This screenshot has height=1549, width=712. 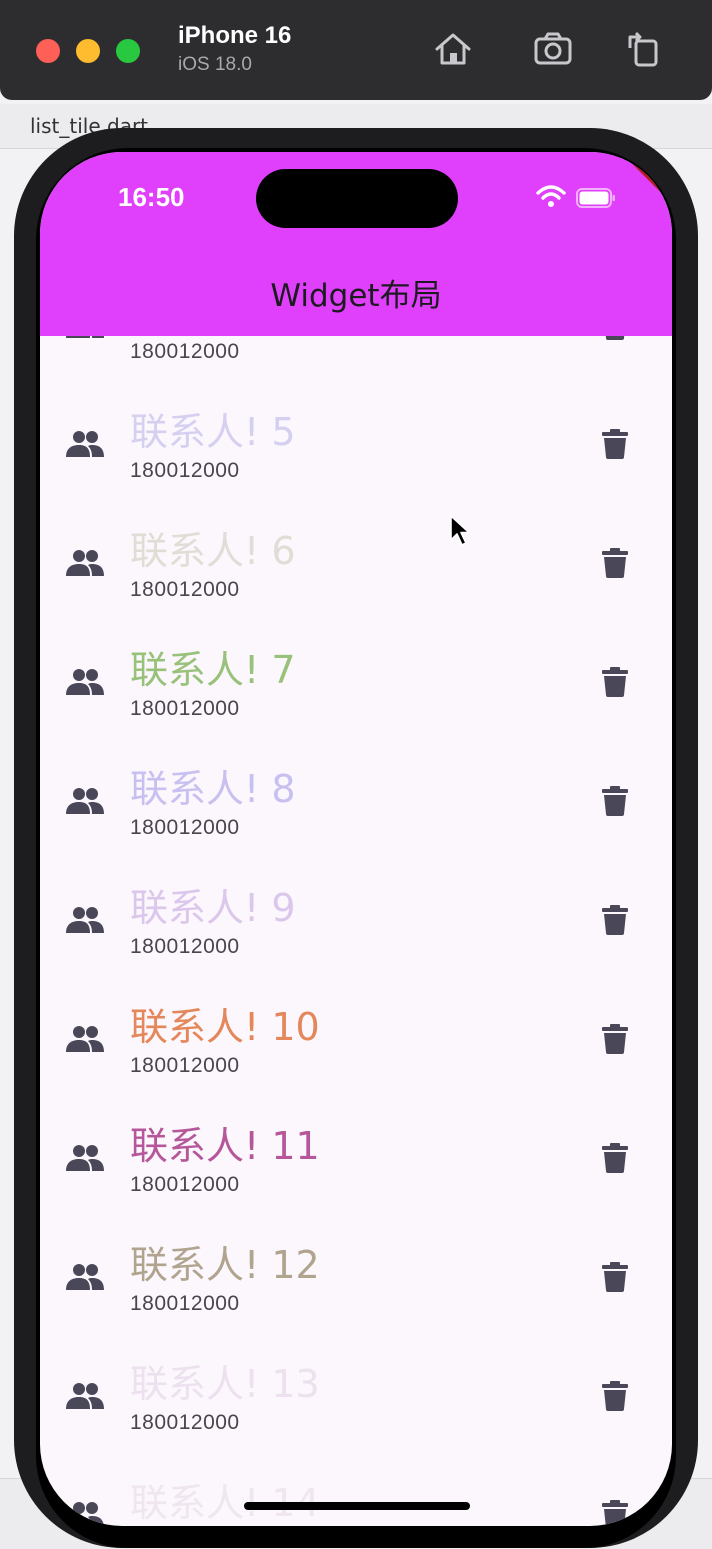 I want to click on contact-name: 联系人! 11, so click(x=225, y=1146).